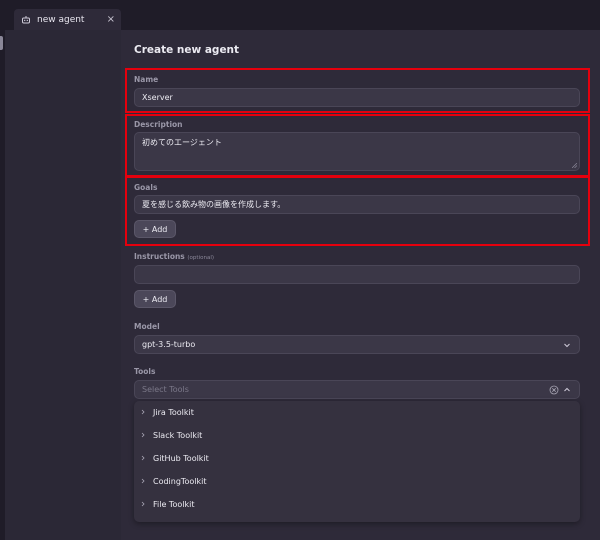 Image resolution: width=600 pixels, height=540 pixels. Describe the element at coordinates (357, 481) in the screenshot. I see `tool-option: CodingToolkit` at that location.